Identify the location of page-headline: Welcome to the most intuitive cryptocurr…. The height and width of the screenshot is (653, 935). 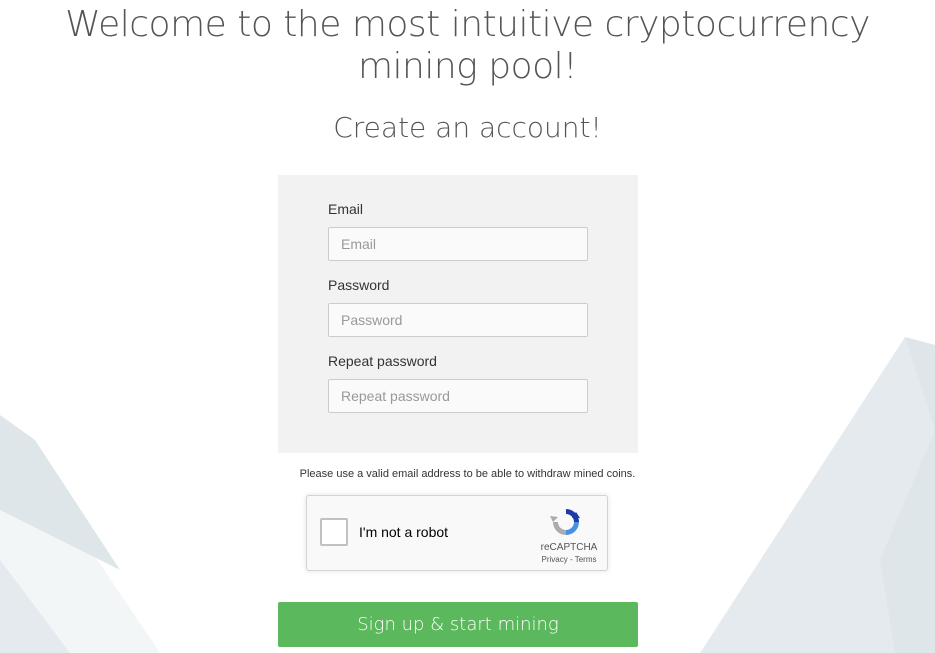
(467, 46).